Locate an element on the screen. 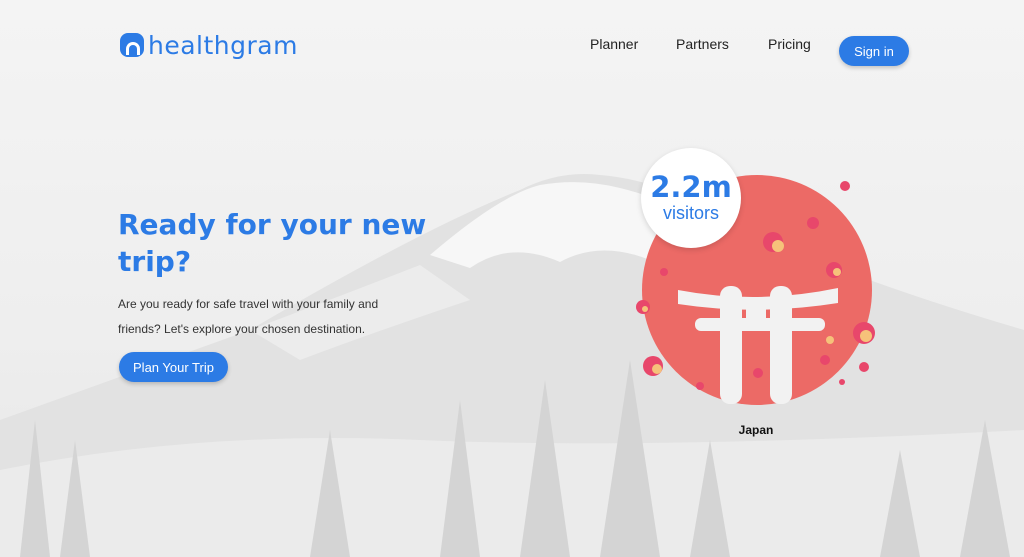 The image size is (1024, 557). visitors-label: visitors is located at coordinates (690, 213).